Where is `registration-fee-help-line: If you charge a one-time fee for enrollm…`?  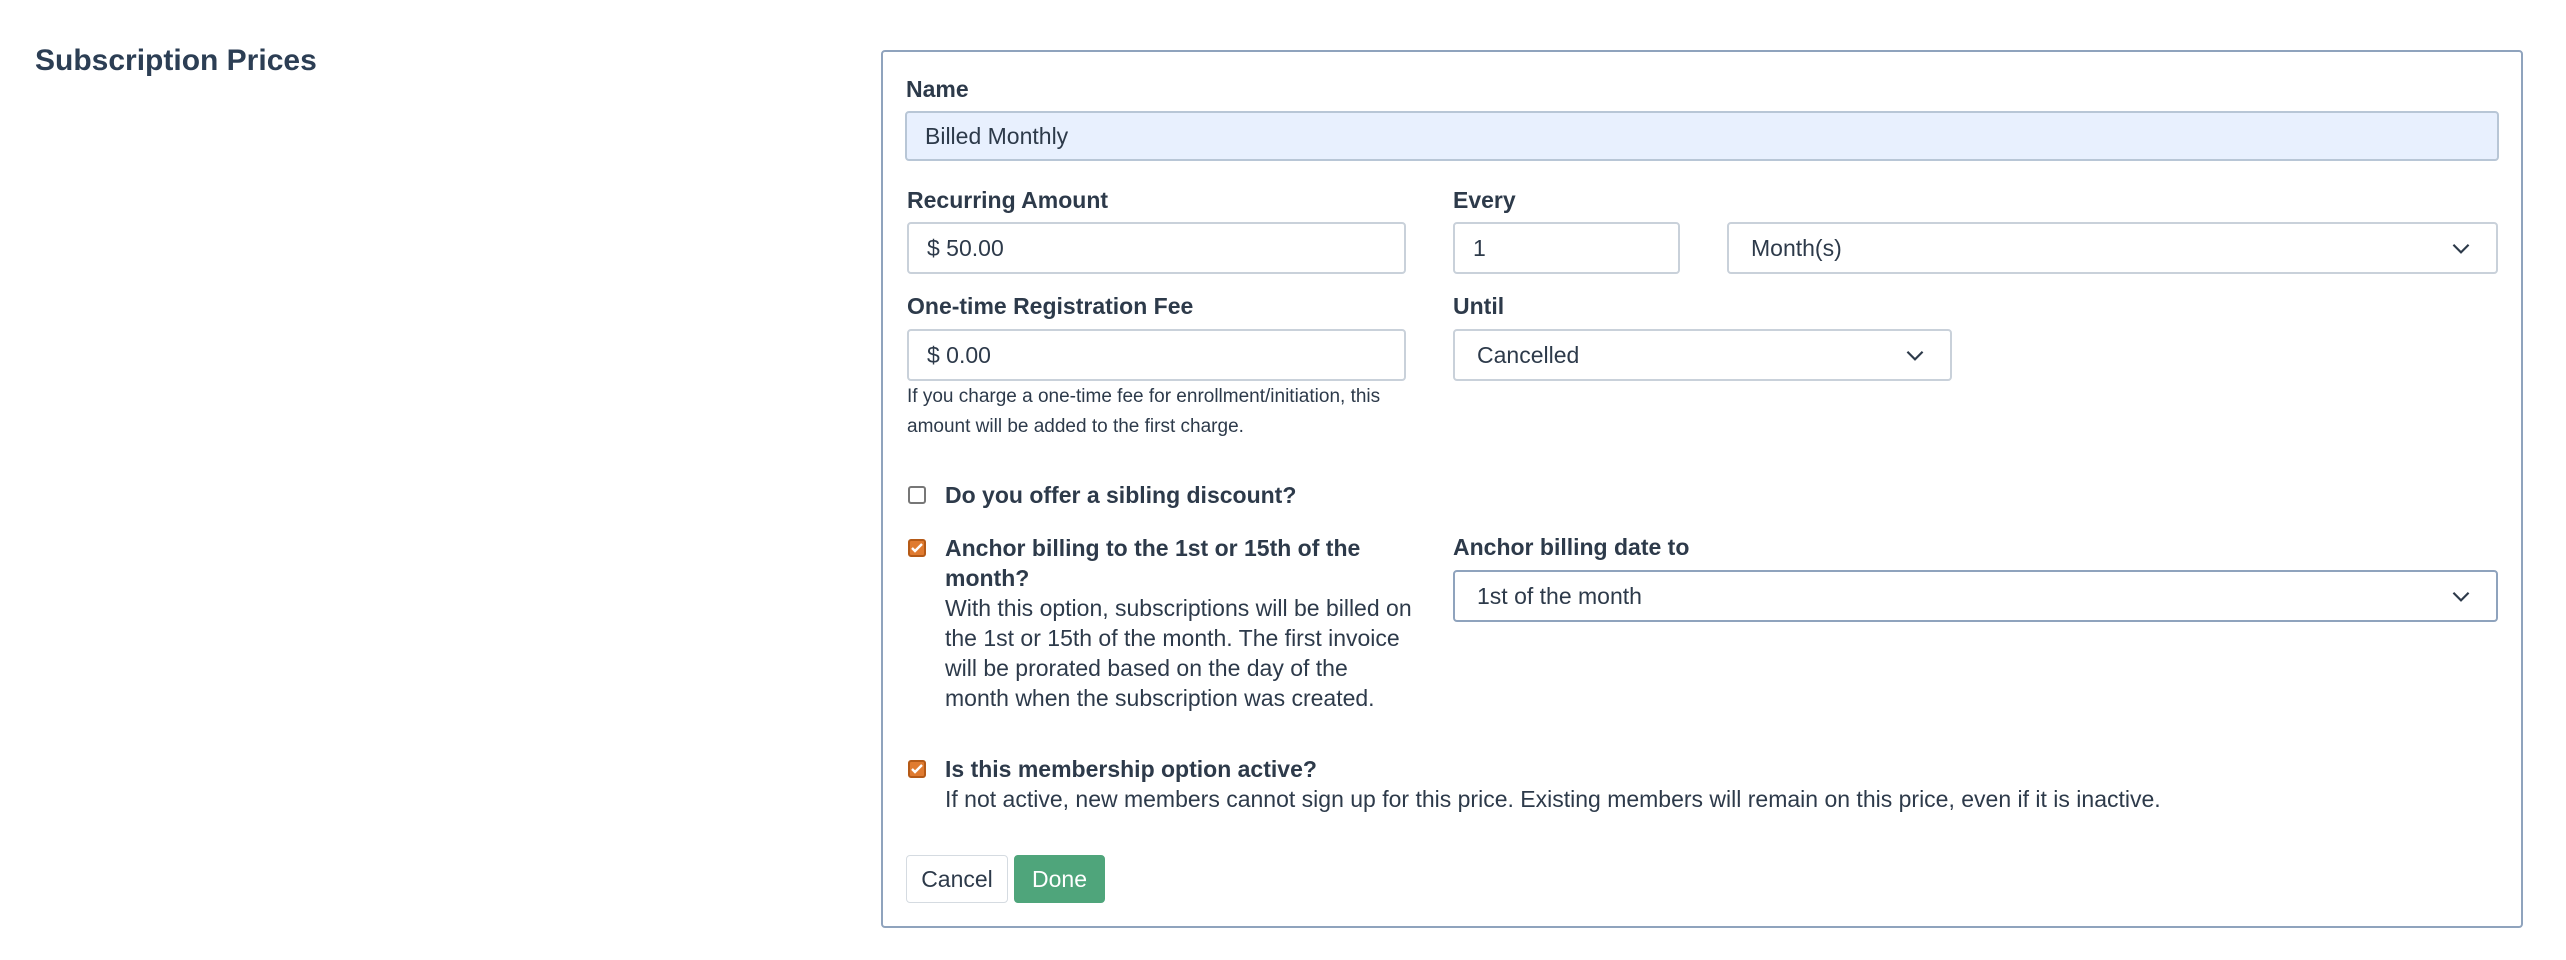 registration-fee-help-line: If you charge a one-time fee for enrollm… is located at coordinates (1144, 396).